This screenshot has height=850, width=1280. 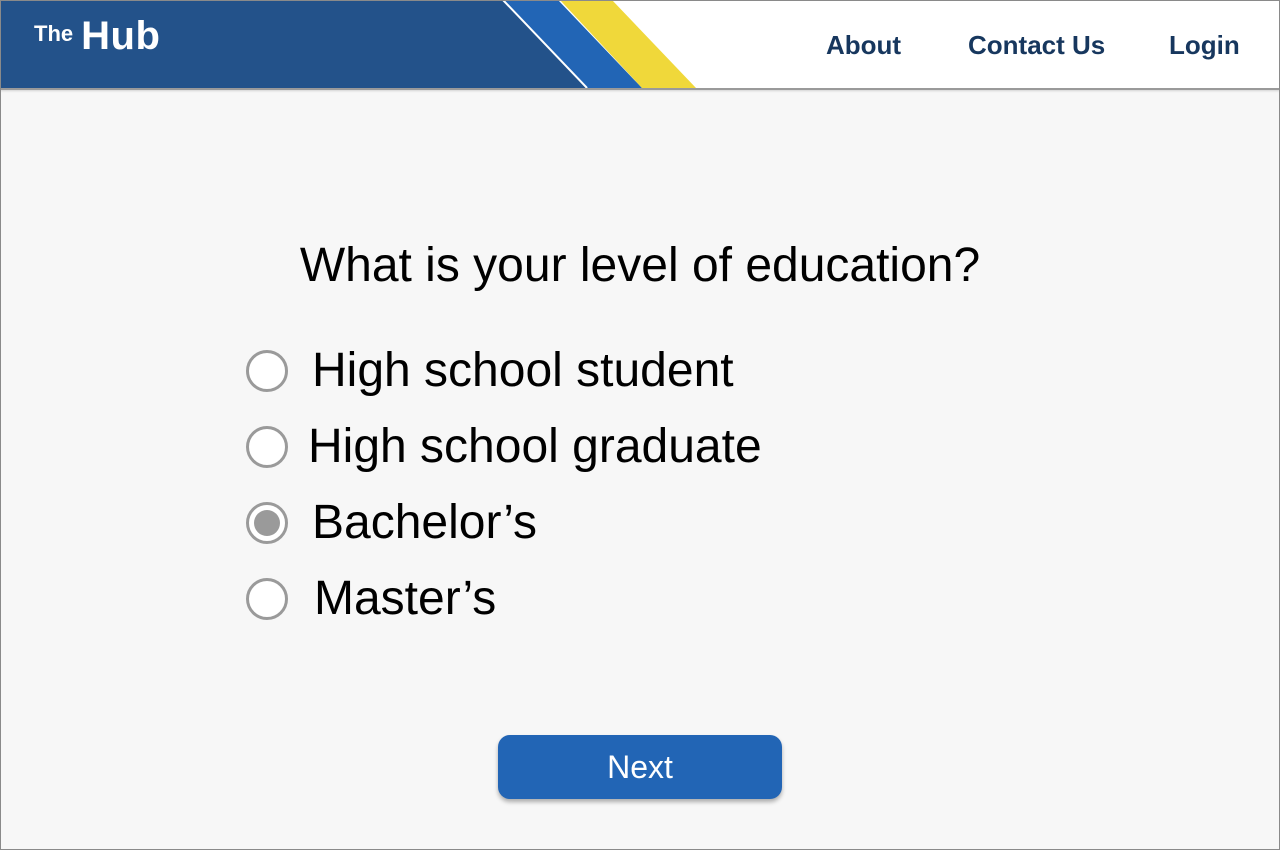 I want to click on option-masters: Master’s, so click(x=371, y=598).